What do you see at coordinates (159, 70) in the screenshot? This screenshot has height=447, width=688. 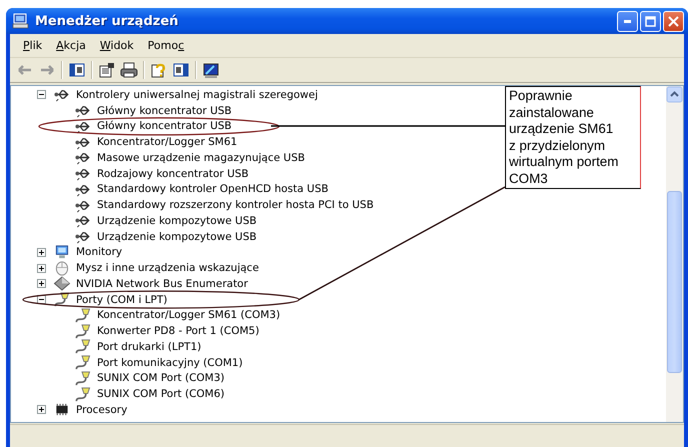 I see `help-icon` at bounding box center [159, 70].